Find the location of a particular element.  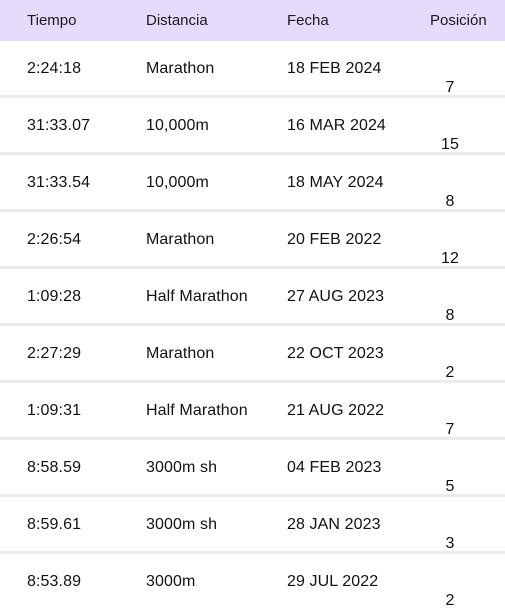

cell-fecha: 21 AUG 2022 is located at coordinates (336, 410).